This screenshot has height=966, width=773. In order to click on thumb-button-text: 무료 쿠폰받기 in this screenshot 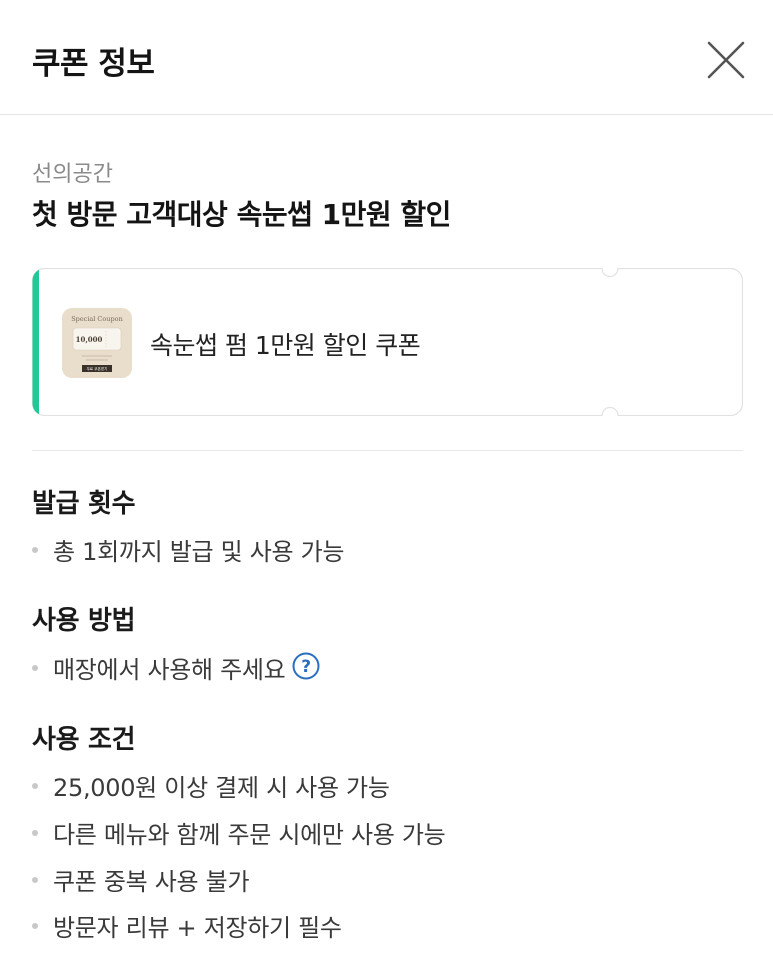, I will do `click(97, 368)`.